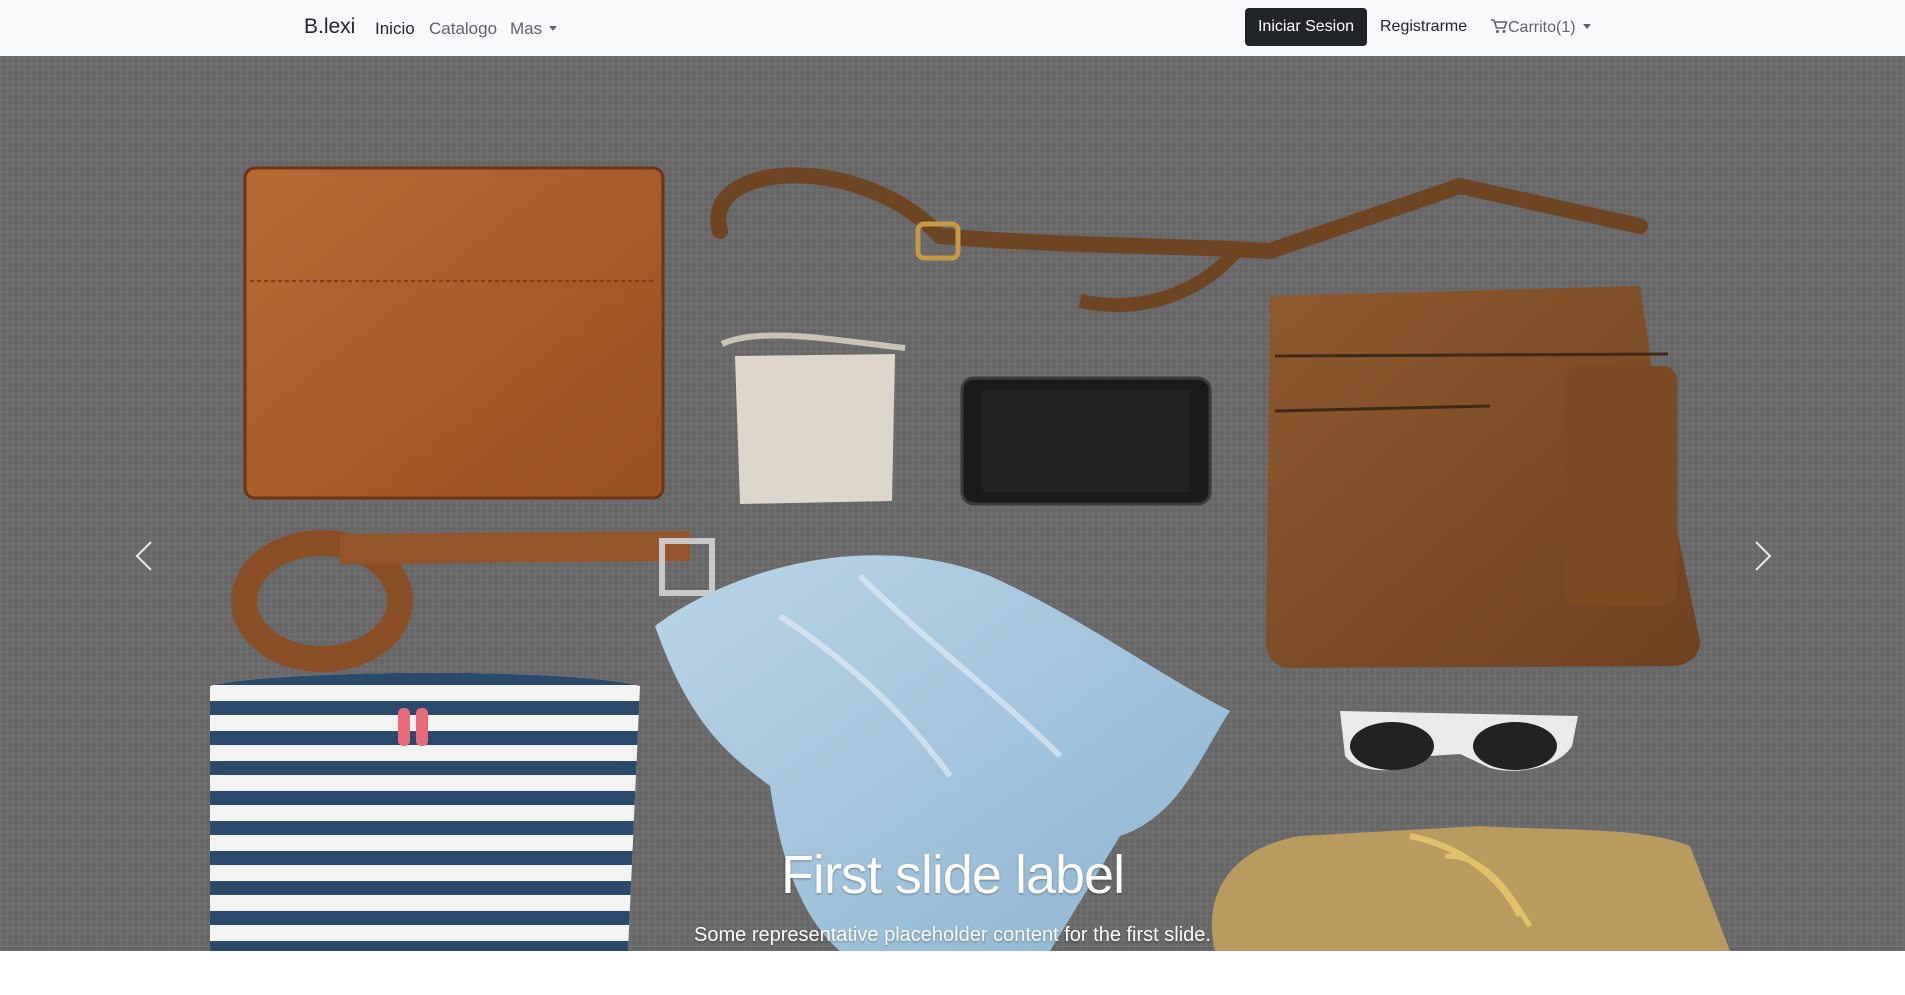 This screenshot has height=995, width=1905. Describe the element at coordinates (1499, 26) in the screenshot. I see `cart-icon` at that location.